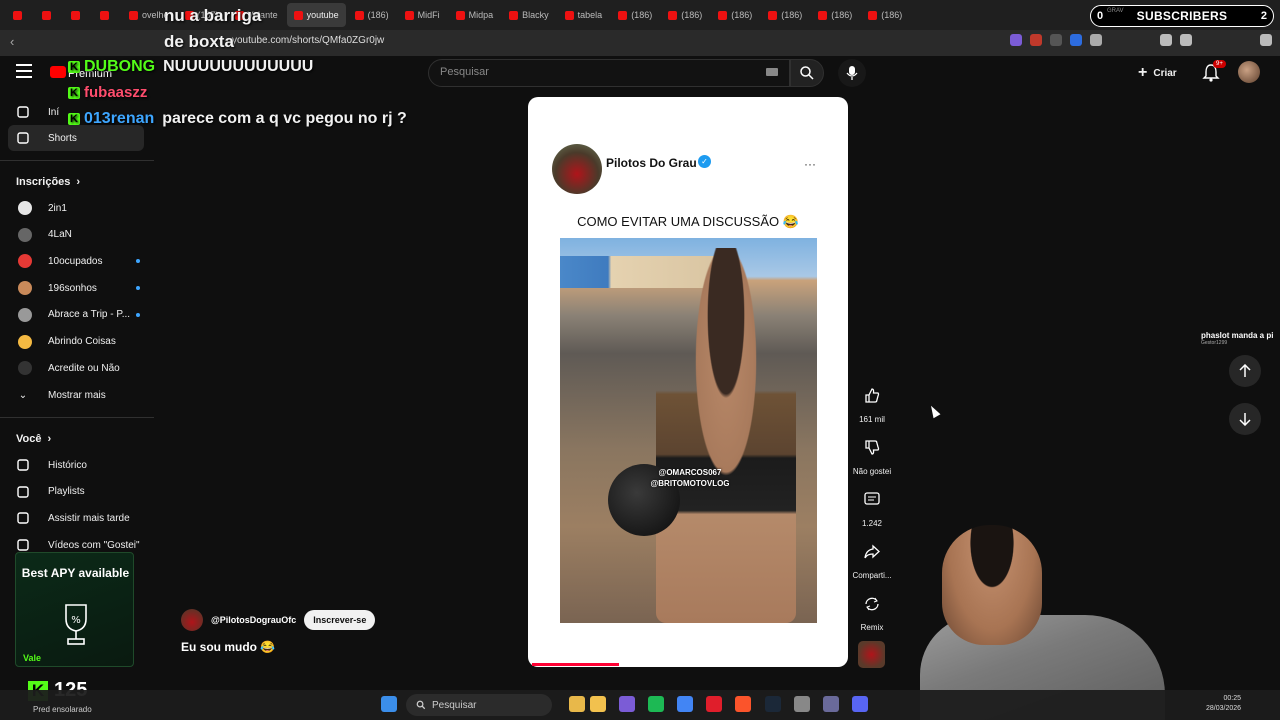 The width and height of the screenshot is (1280, 720). I want to click on search-button, so click(807, 73).